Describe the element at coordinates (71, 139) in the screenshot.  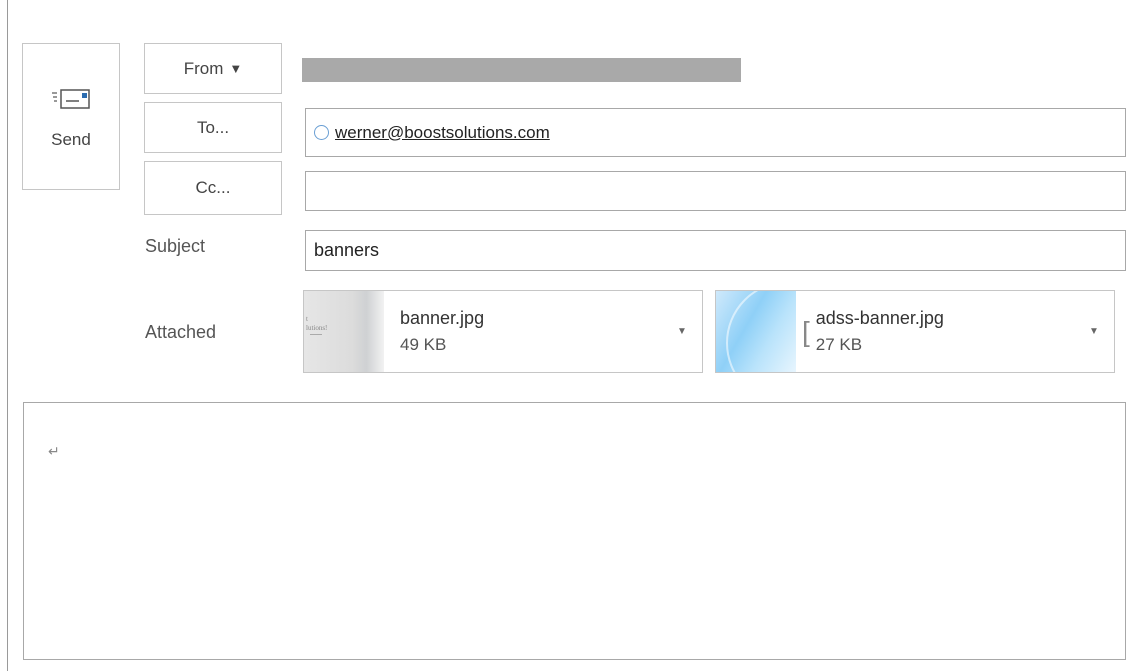
I see `send-label: Send` at that location.